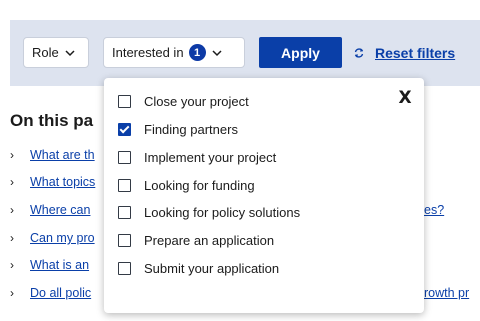  I want to click on option-label: Finding partners, so click(191, 129).